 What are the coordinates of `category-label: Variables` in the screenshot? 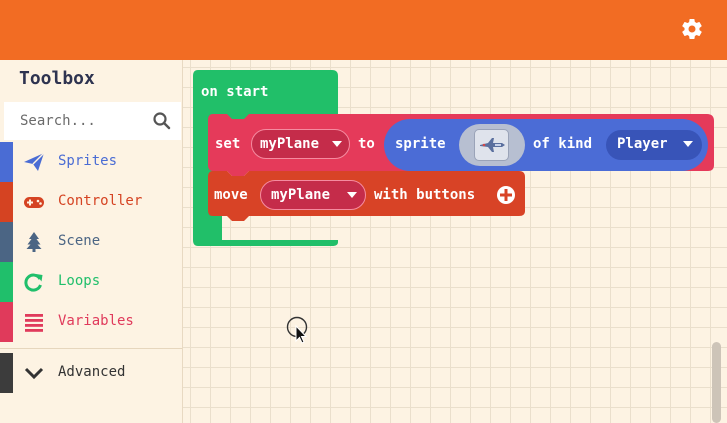 It's located at (96, 321).